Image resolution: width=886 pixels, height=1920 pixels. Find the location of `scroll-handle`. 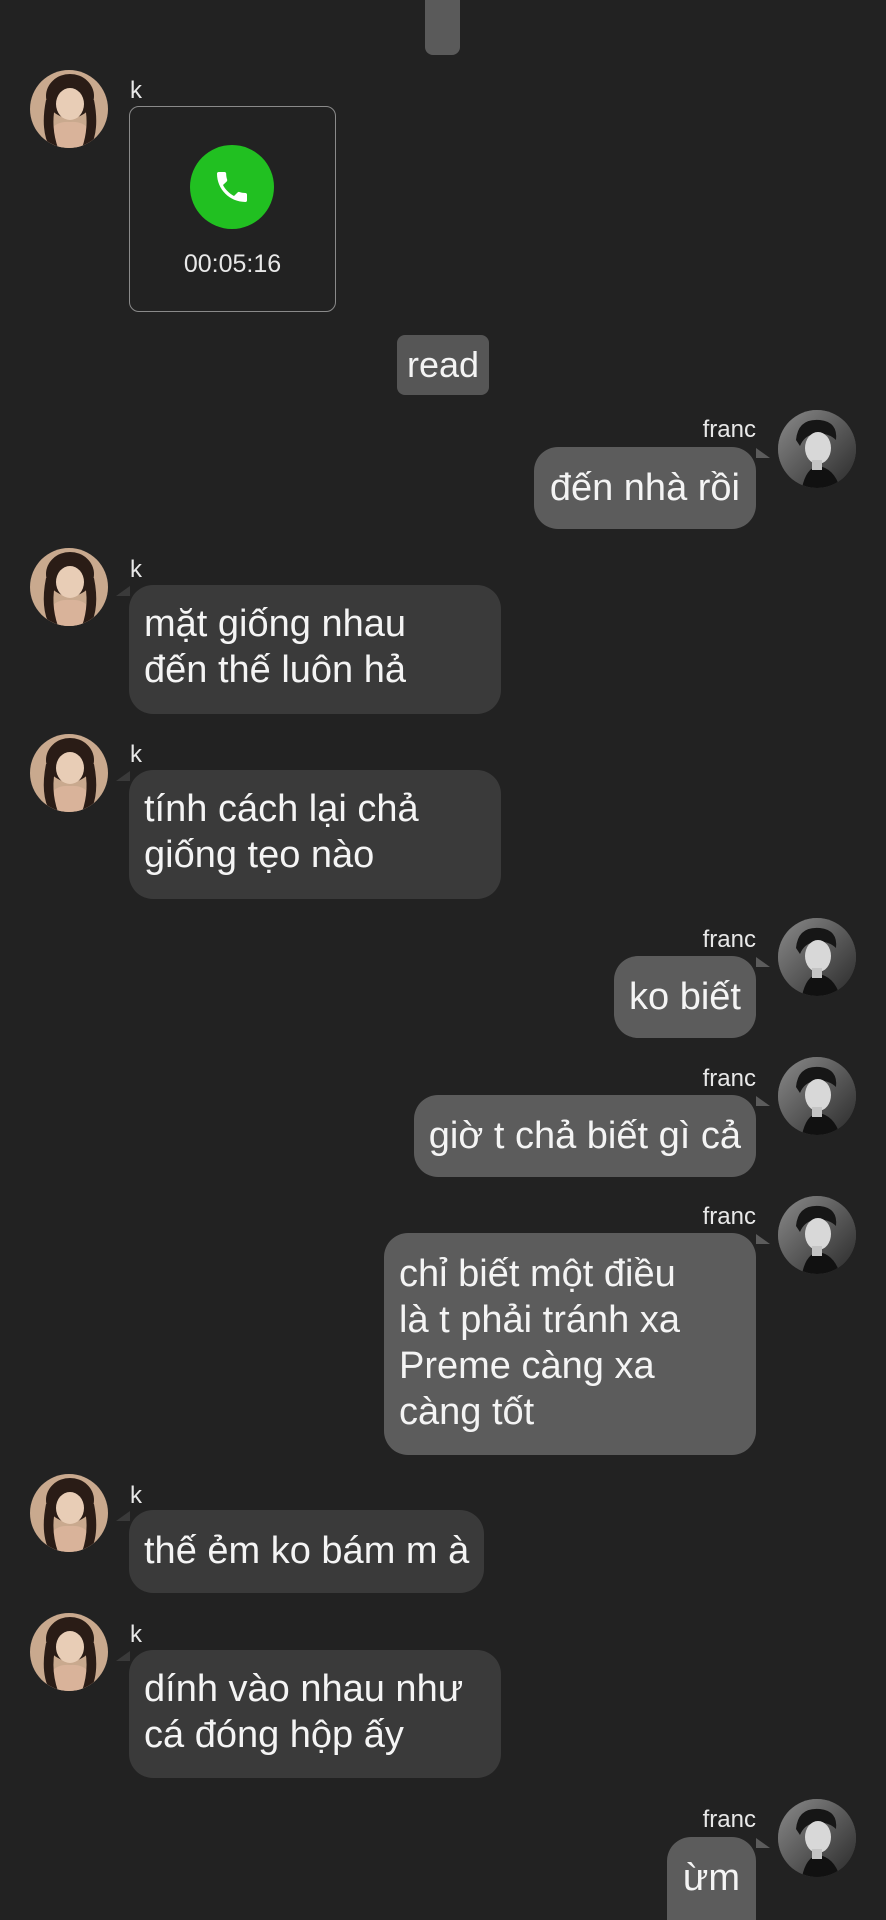

scroll-handle is located at coordinates (442, 27).